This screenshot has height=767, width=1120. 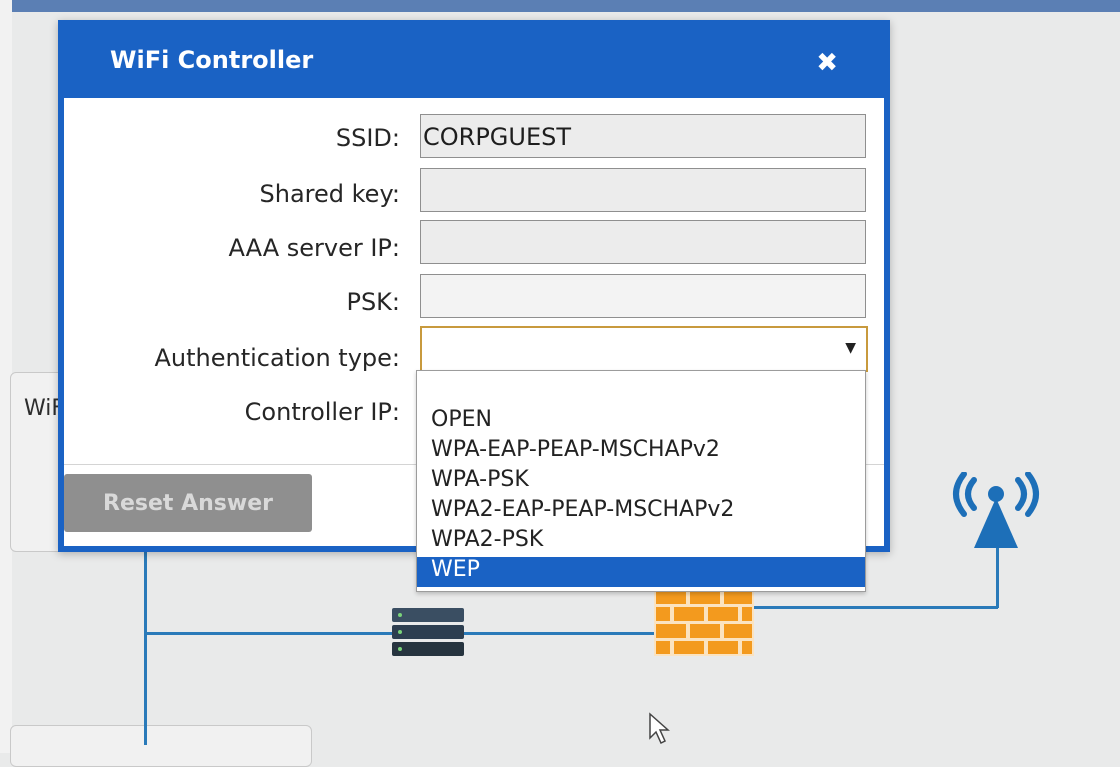 I want to click on server-icon, so click(x=428, y=632).